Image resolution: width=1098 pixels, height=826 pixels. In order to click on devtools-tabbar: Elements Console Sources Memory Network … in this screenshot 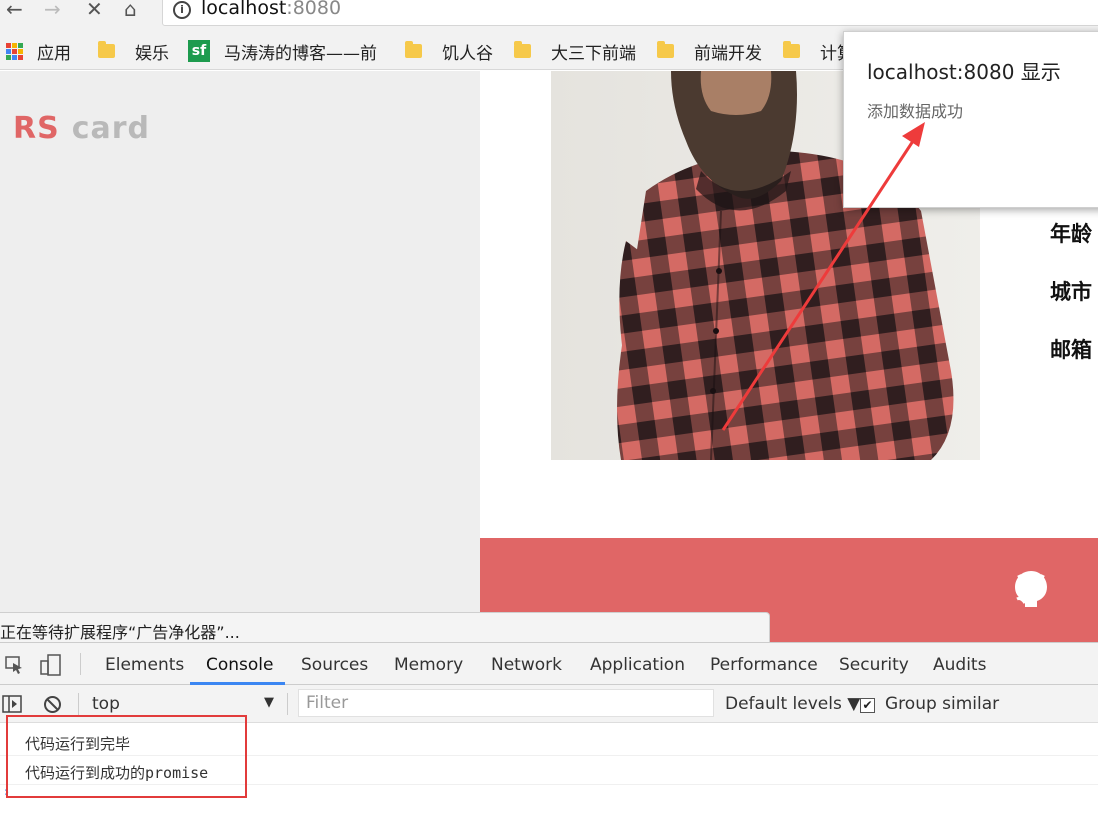, I will do `click(549, 664)`.